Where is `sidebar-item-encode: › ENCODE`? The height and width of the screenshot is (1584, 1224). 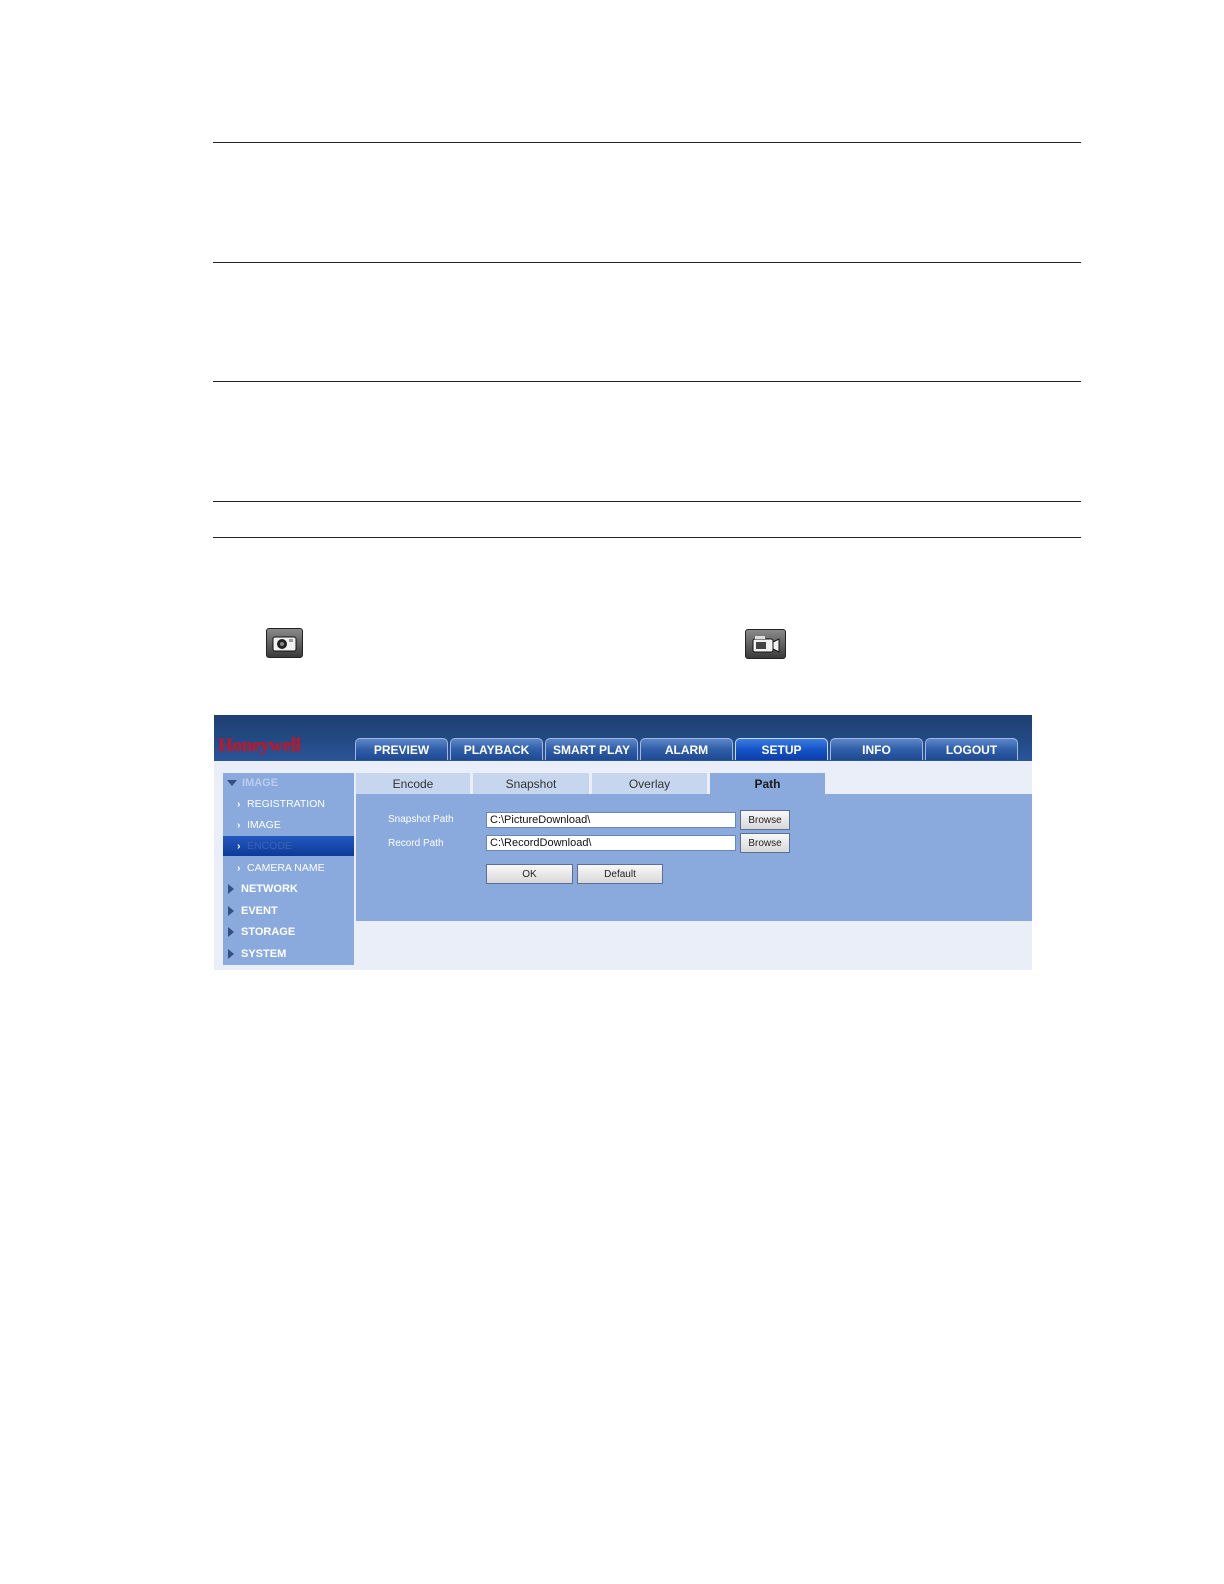
sidebar-item-encode: › ENCODE is located at coordinates (288, 846).